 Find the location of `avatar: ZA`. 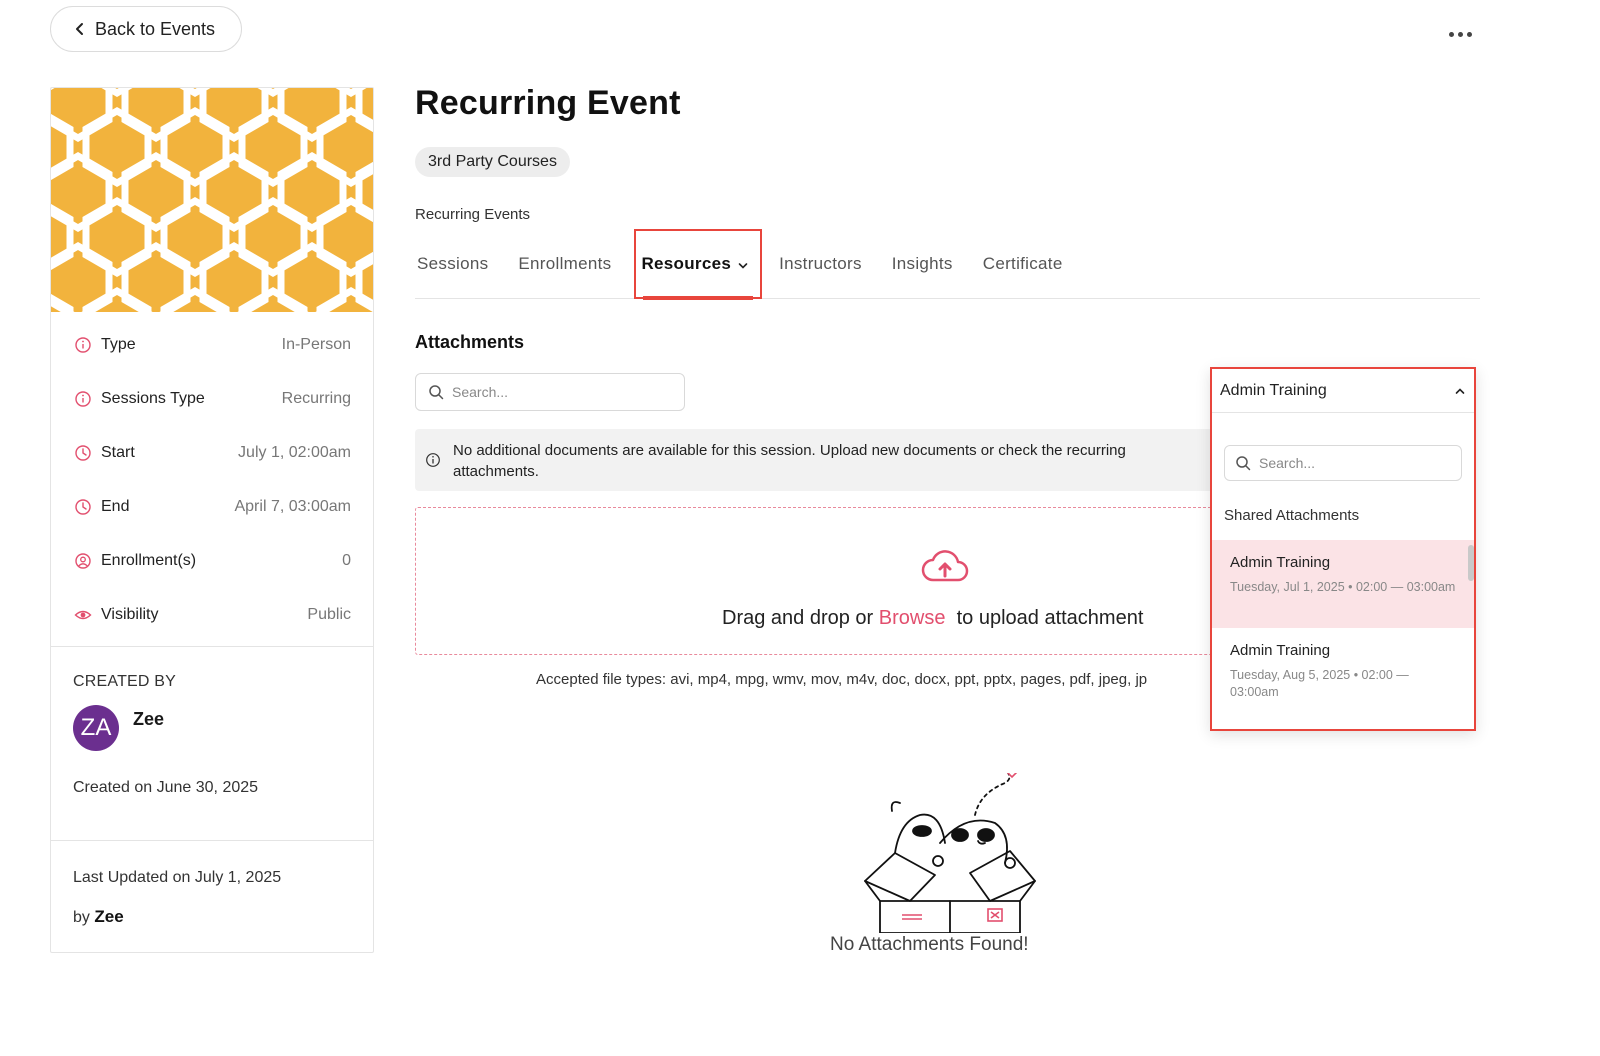

avatar: ZA is located at coordinates (96, 728).